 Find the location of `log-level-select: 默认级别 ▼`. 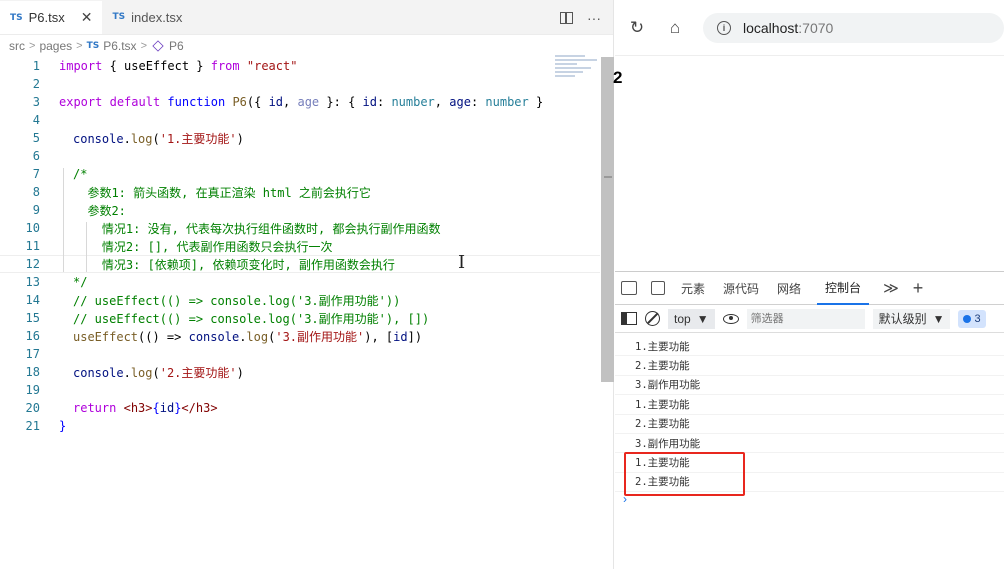

log-level-select: 默认级别 ▼ is located at coordinates (911, 318).